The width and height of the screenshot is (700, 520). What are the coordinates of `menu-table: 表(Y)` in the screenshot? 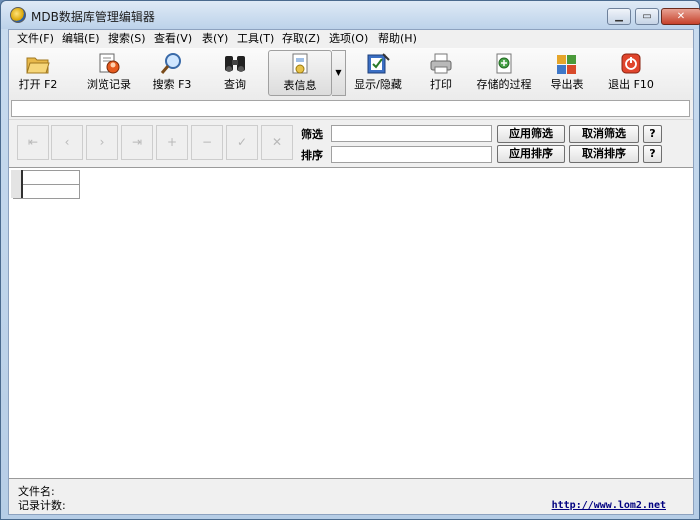 It's located at (215, 38).